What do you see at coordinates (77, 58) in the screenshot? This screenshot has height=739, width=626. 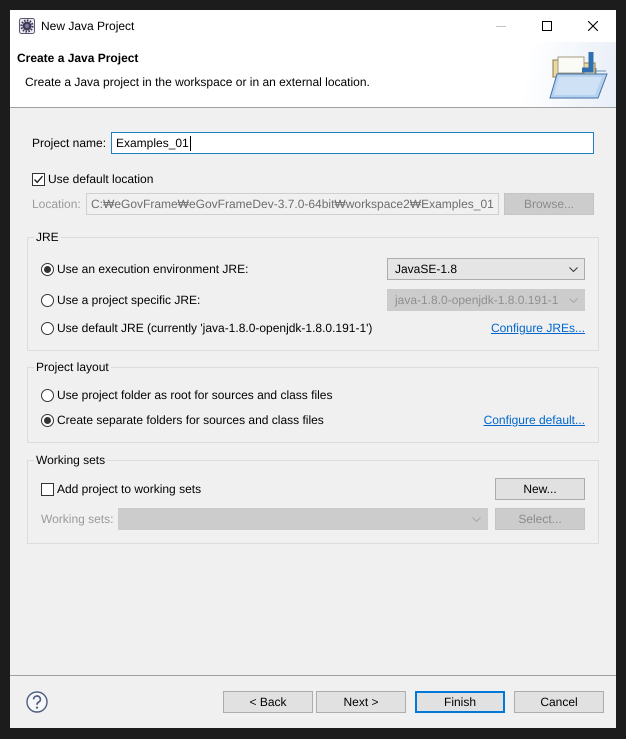 I see `page-title: Create a Java Project` at bounding box center [77, 58].